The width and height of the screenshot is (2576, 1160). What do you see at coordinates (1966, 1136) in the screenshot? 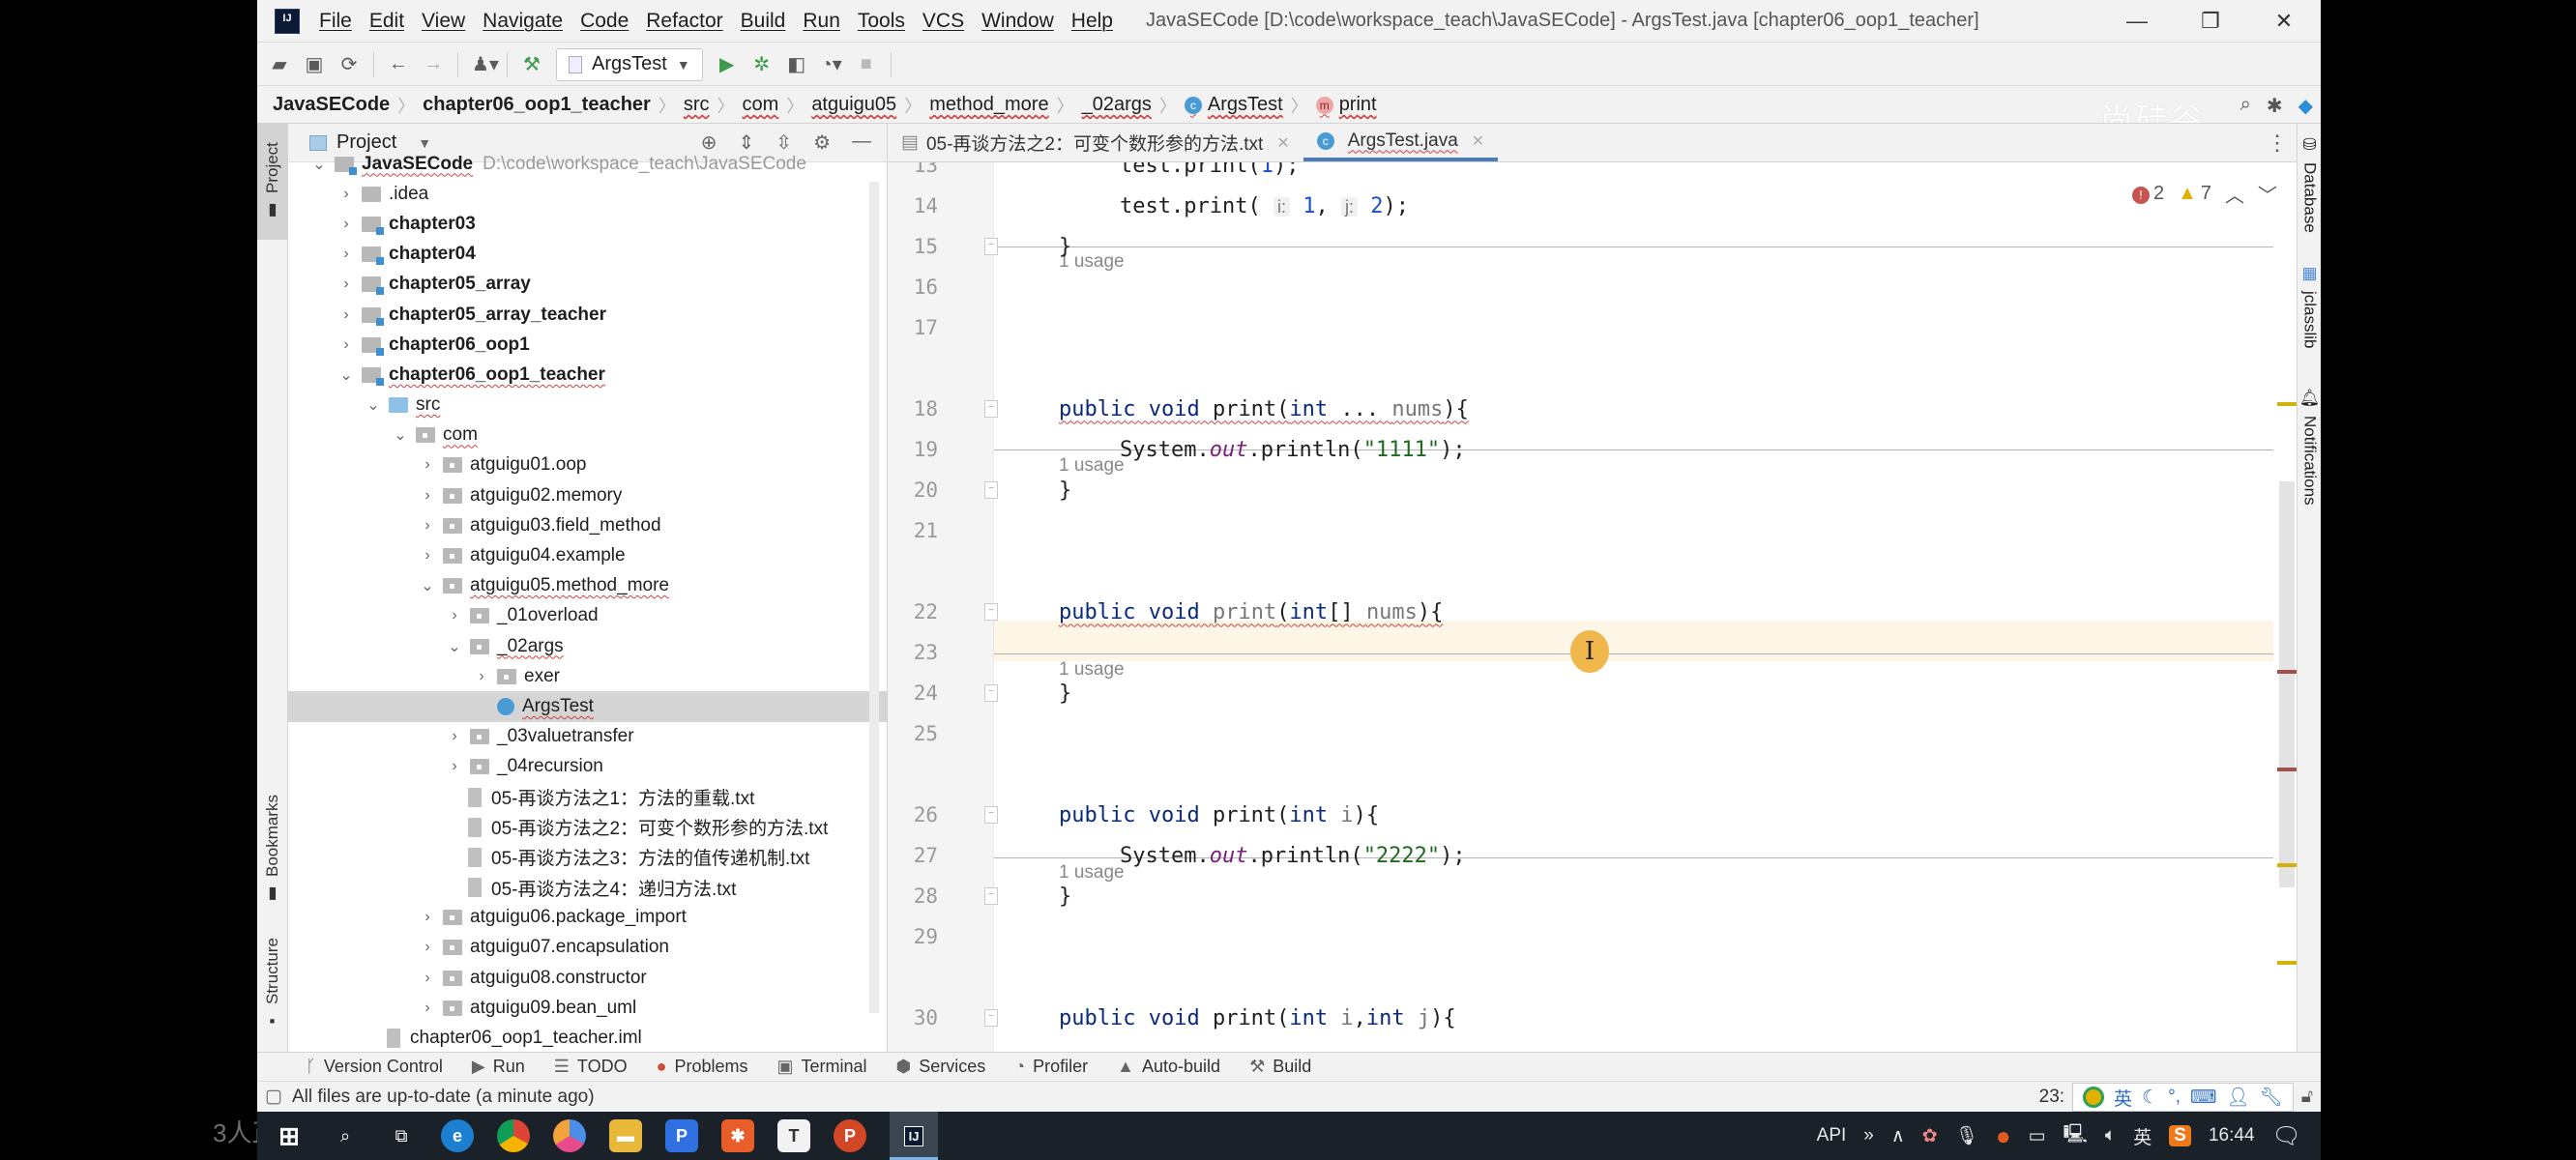
I see `microphone-icon: 🎙︎` at bounding box center [1966, 1136].